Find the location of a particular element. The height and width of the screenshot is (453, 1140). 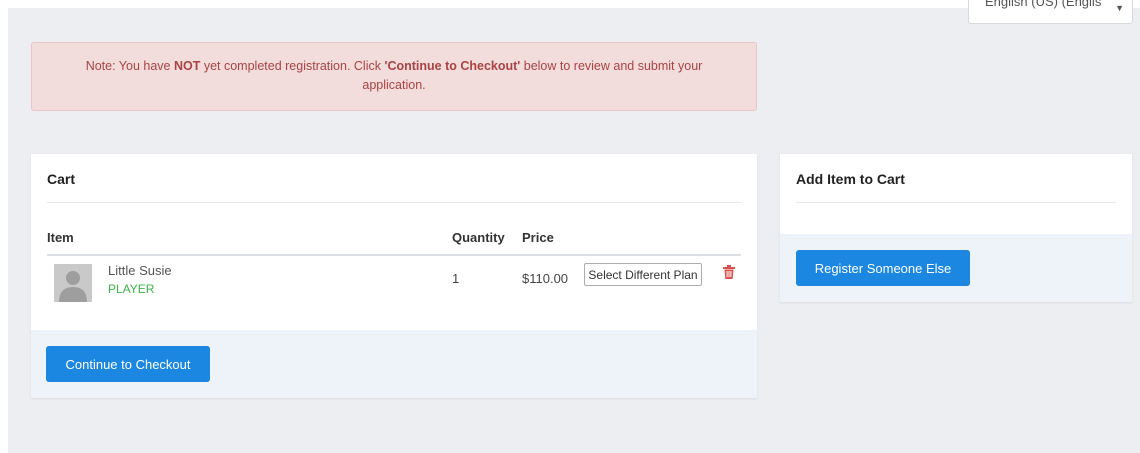

item-name: Little Susie is located at coordinates (140, 270).